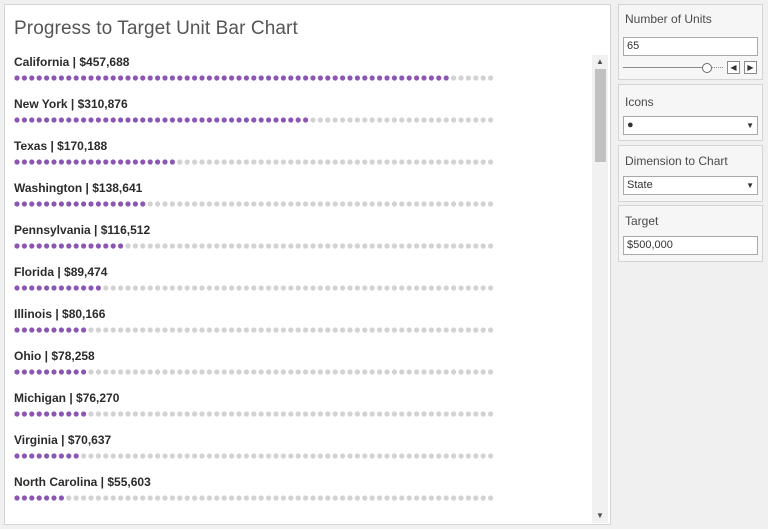  What do you see at coordinates (600, 289) in the screenshot?
I see `vertical-scrollbar: ▲ ▼` at bounding box center [600, 289].